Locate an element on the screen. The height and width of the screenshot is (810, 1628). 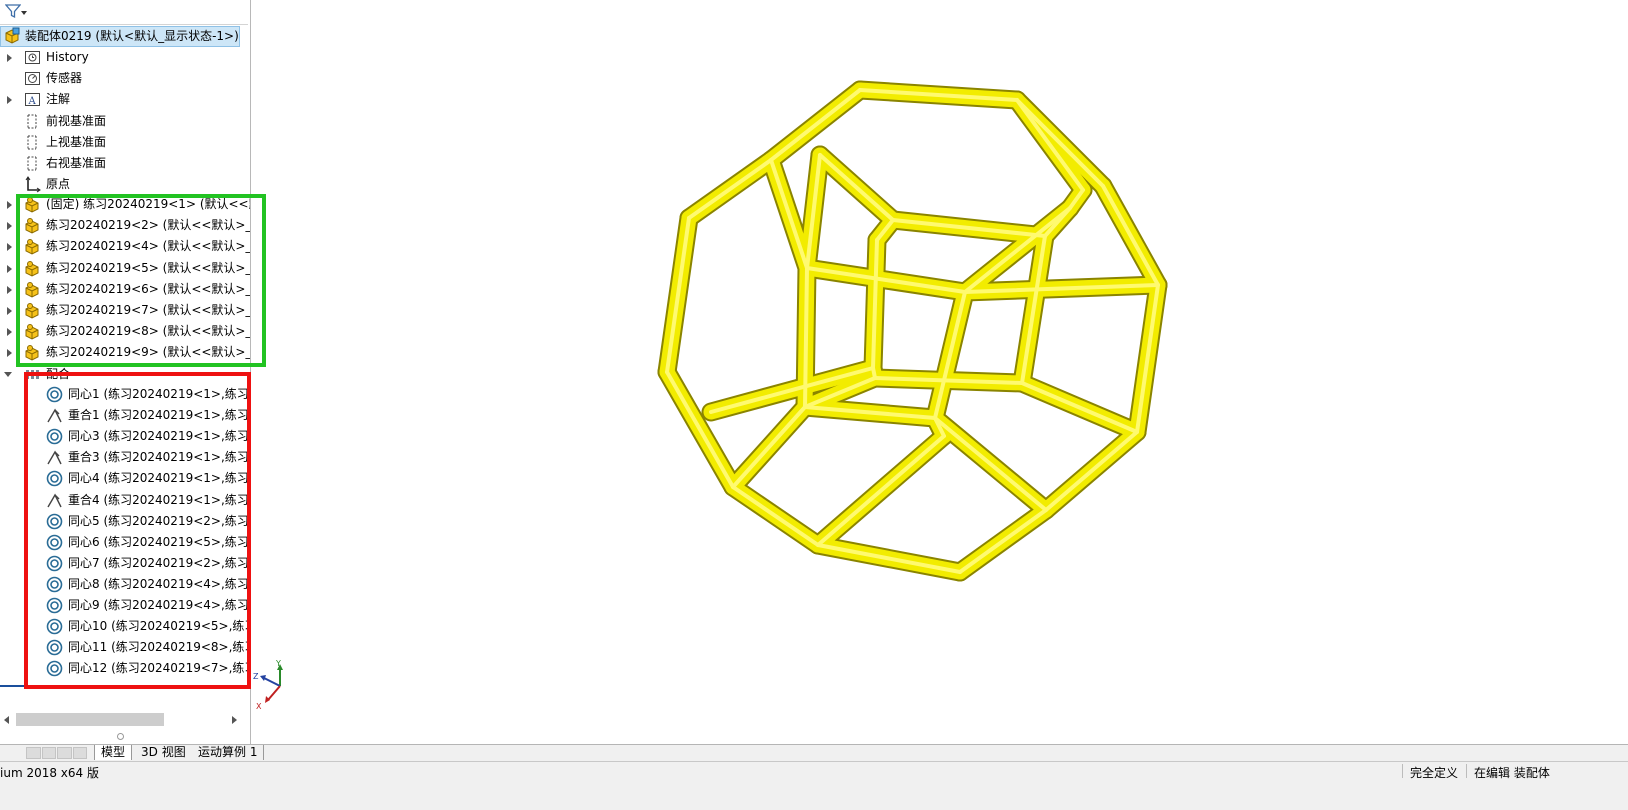
scroll-right-icon is located at coordinates (234, 720).